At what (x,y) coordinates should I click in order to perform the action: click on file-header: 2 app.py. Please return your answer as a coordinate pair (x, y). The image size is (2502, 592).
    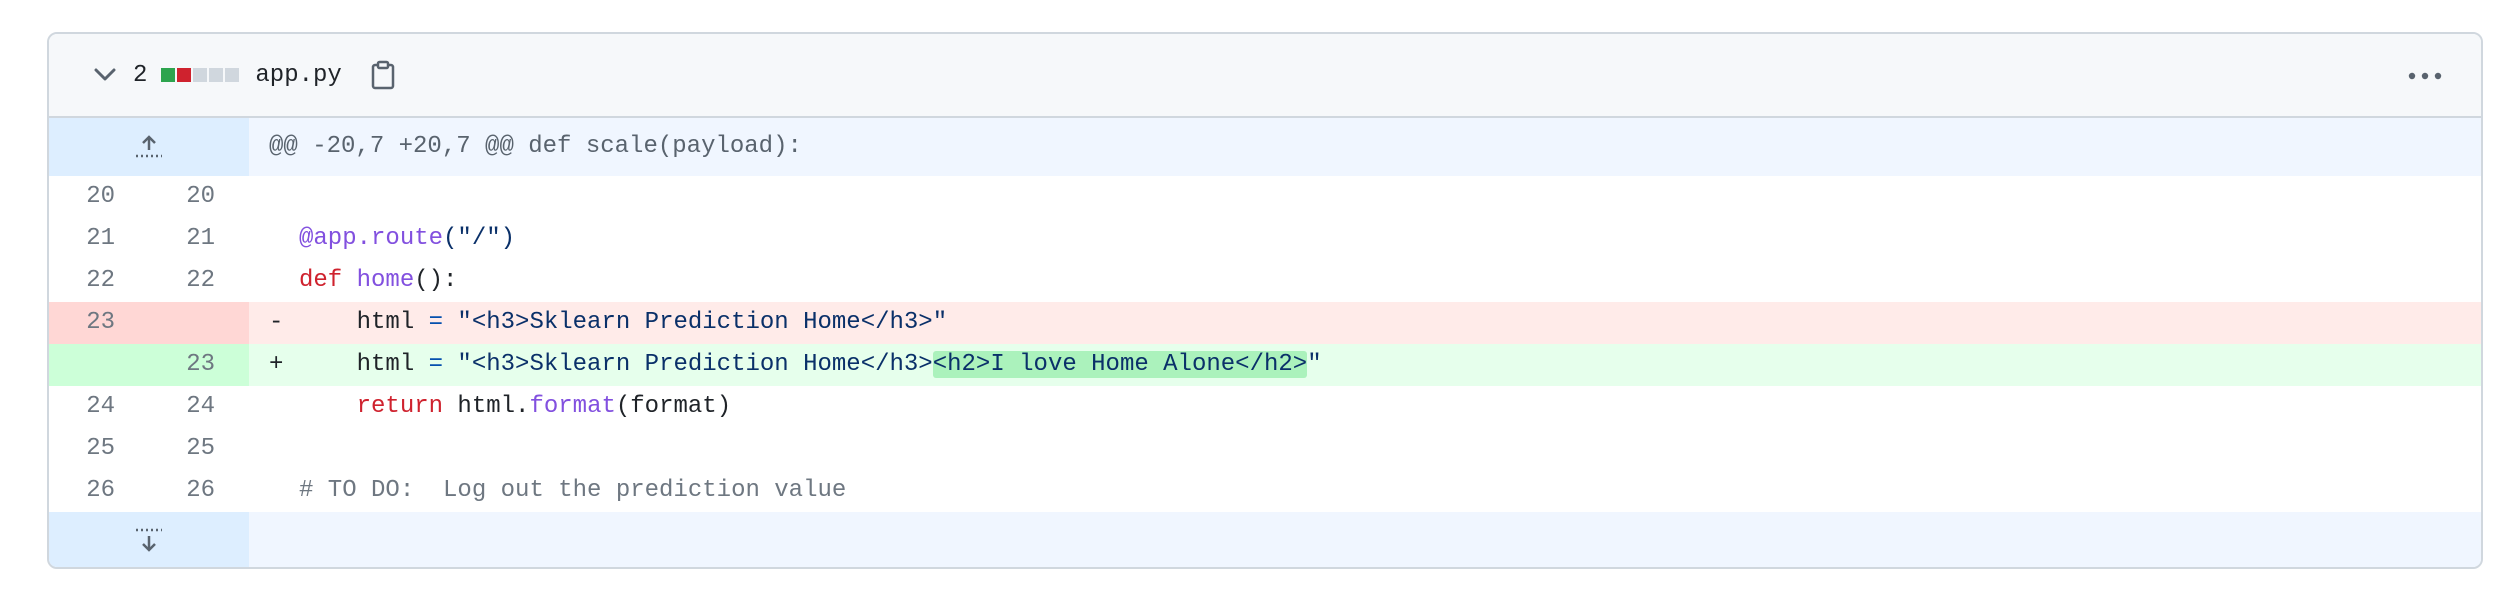
    Looking at the image, I should click on (1265, 76).